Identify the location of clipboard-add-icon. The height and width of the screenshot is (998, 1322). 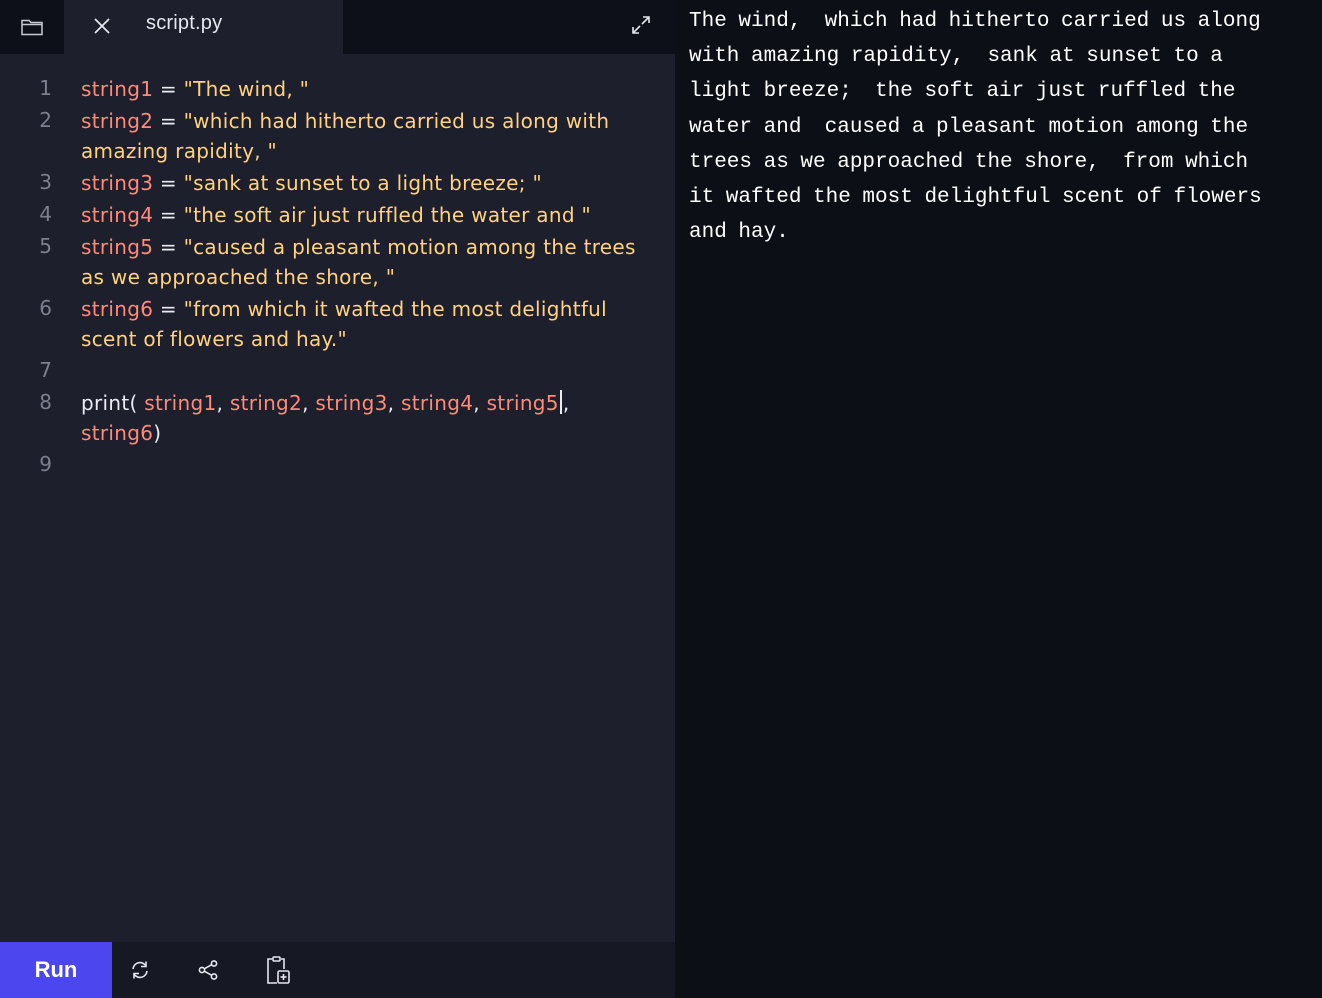
(278, 970).